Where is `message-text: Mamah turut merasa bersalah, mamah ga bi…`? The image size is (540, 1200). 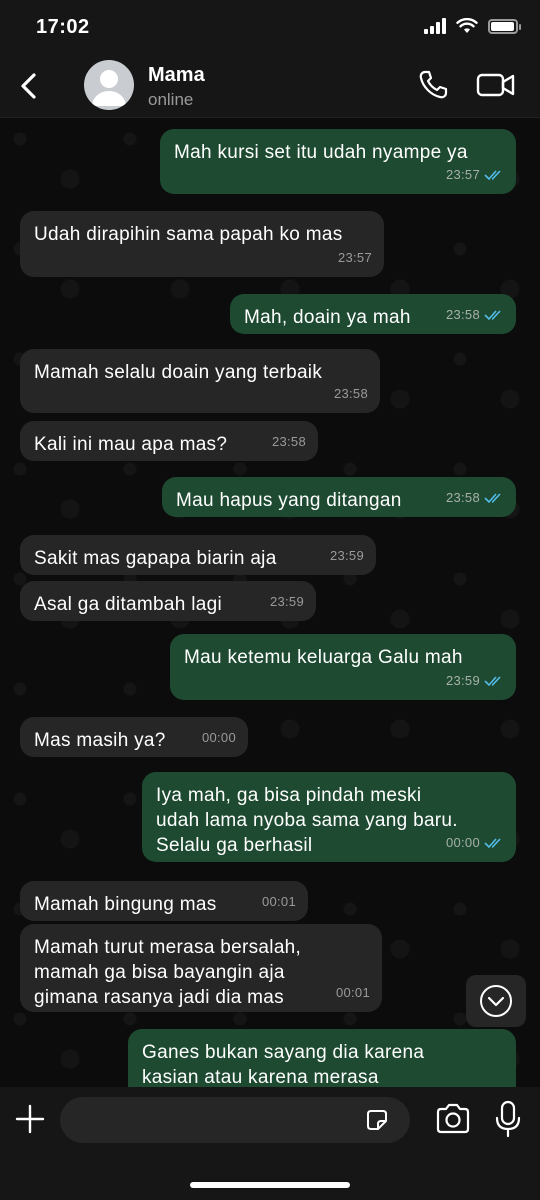 message-text: Mamah turut merasa bersalah, mamah ga bi… is located at coordinates (168, 972).